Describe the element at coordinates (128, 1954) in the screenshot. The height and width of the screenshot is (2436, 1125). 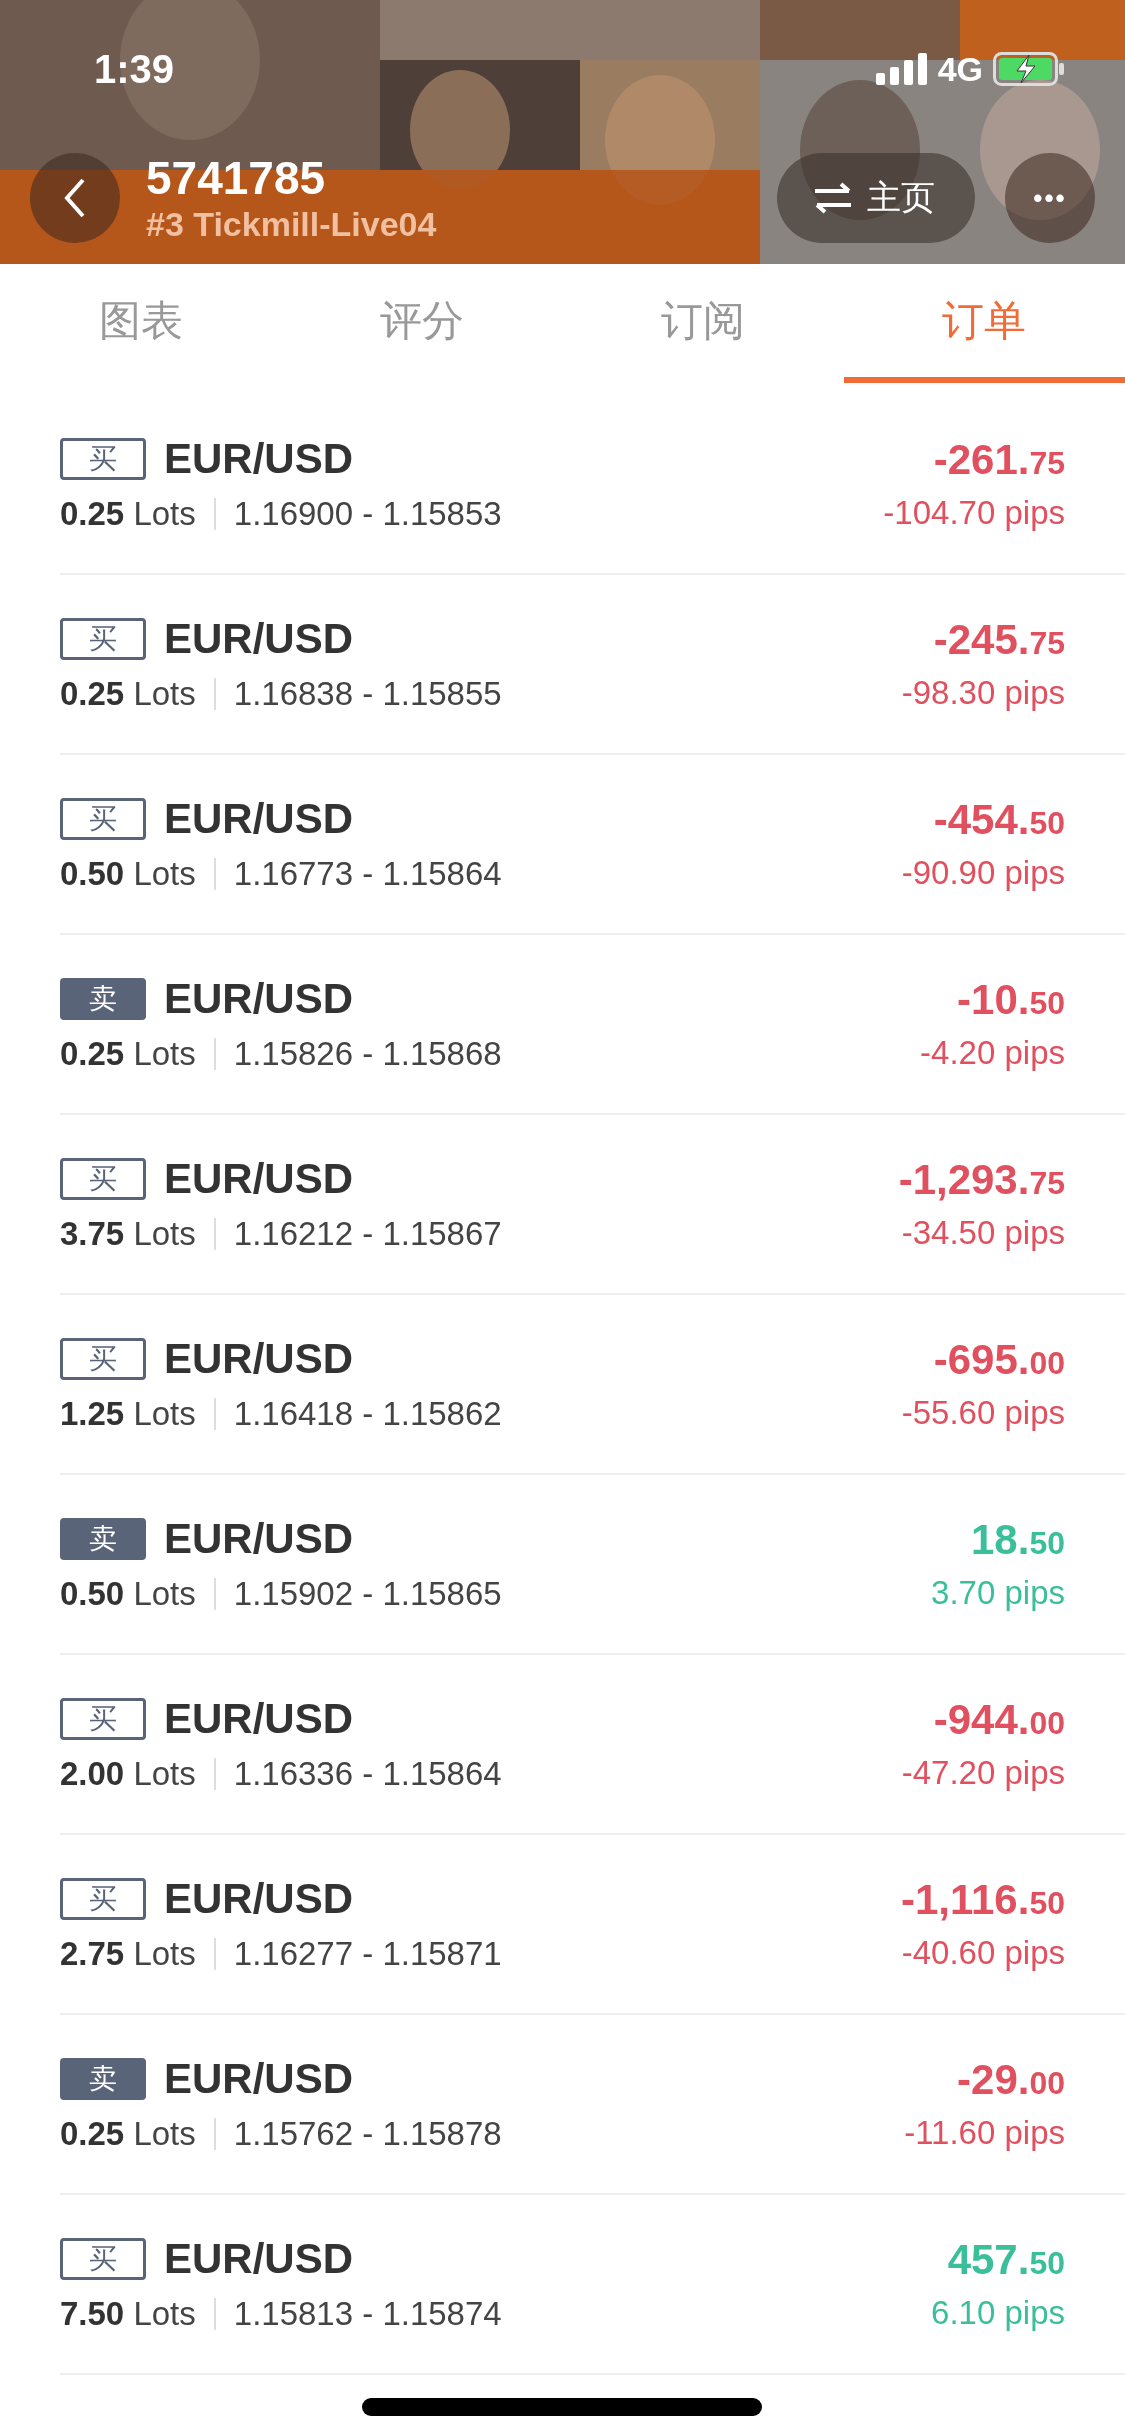
I see `lot-size: 2.75 Lots` at that location.